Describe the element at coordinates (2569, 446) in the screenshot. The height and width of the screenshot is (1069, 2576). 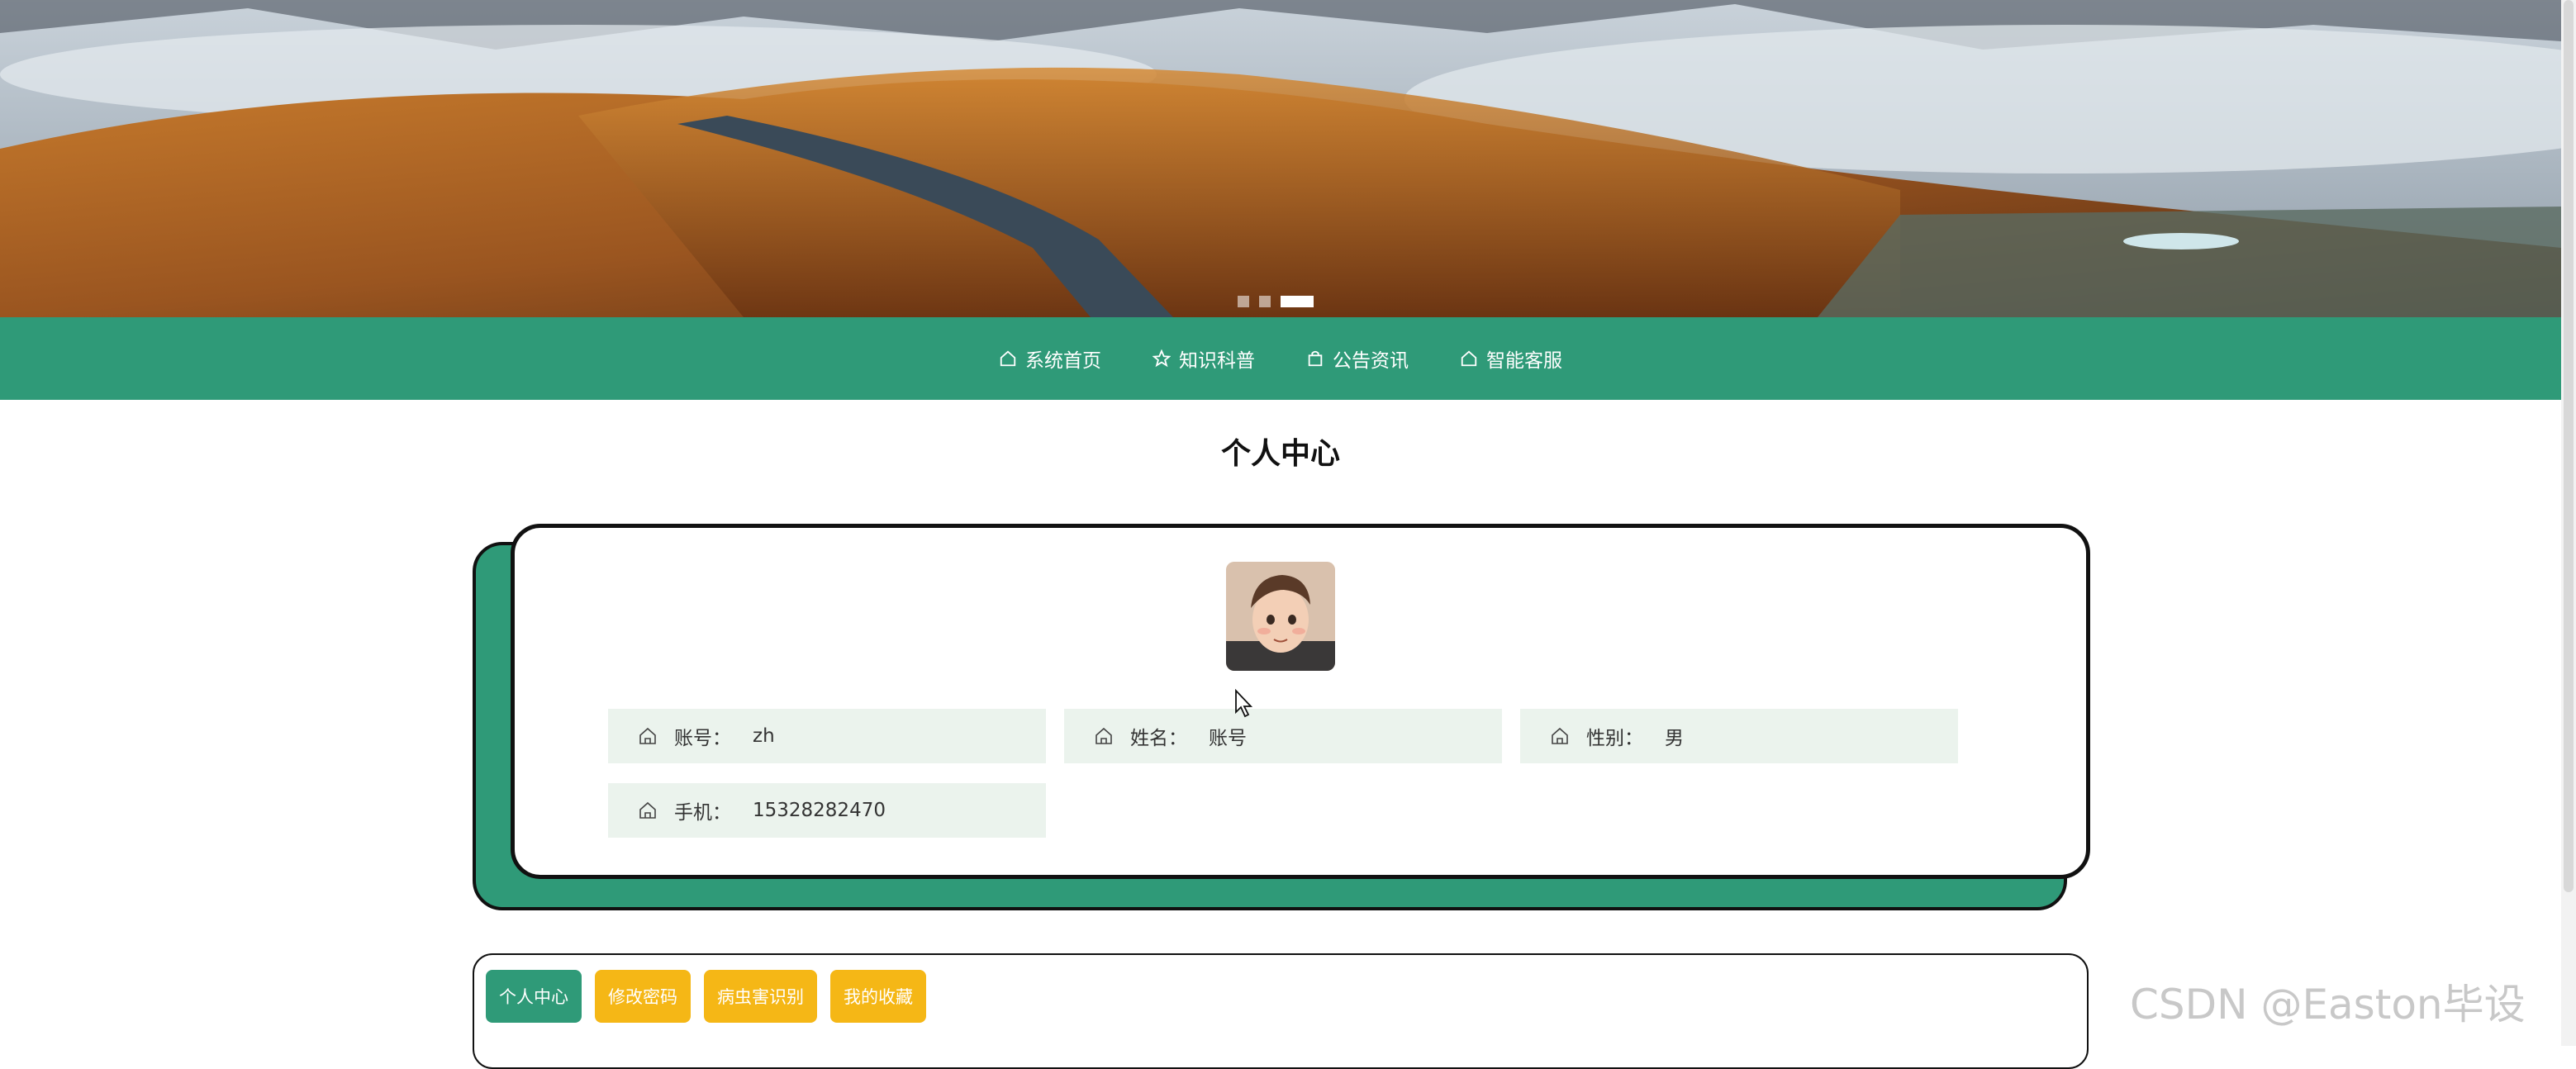
I see `scrollbar-thumb` at that location.